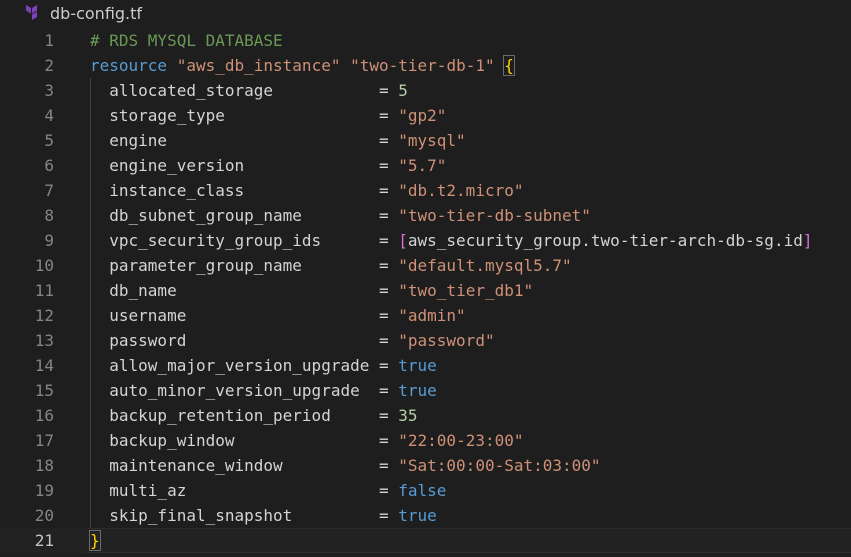 The image size is (851, 557). What do you see at coordinates (44, 265) in the screenshot?
I see `line-number: 10` at bounding box center [44, 265].